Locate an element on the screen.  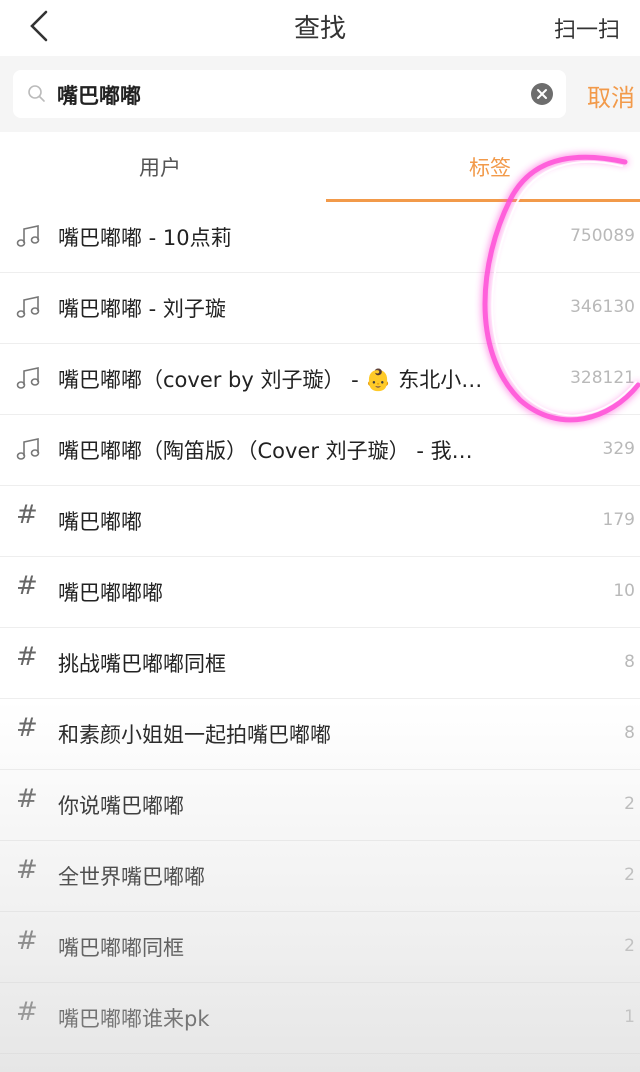
list-item-label: 和素颜小姐姐一起拍嘴巴嘟嘟 is located at coordinates (194, 735).